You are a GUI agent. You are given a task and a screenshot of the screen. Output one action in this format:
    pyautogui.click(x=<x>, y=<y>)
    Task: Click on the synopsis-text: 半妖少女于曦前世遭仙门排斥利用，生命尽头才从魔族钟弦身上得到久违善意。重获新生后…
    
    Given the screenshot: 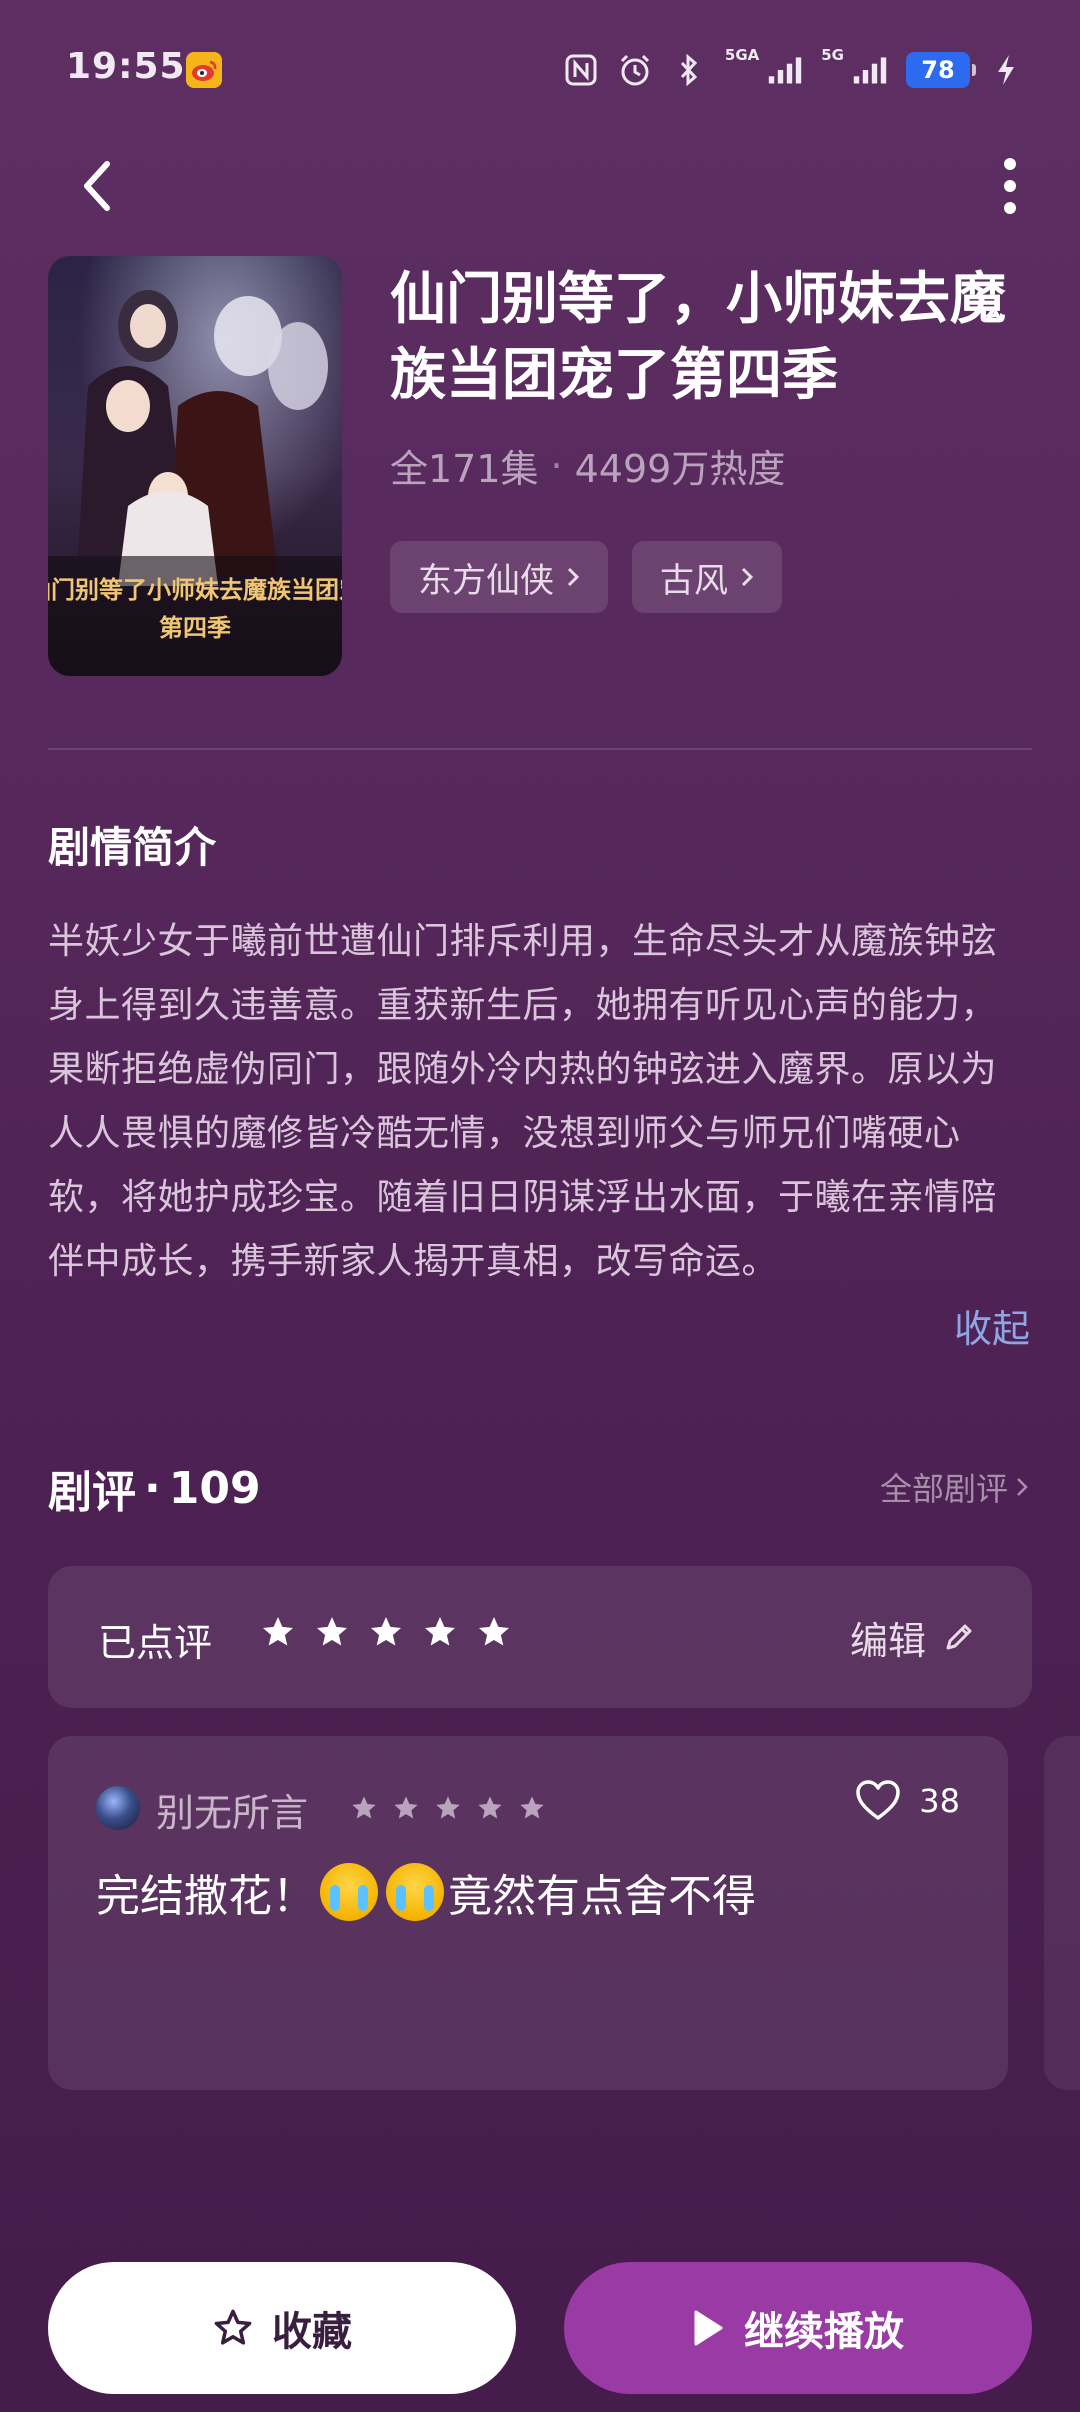 What is the action you would take?
    pyautogui.click(x=523, y=1101)
    